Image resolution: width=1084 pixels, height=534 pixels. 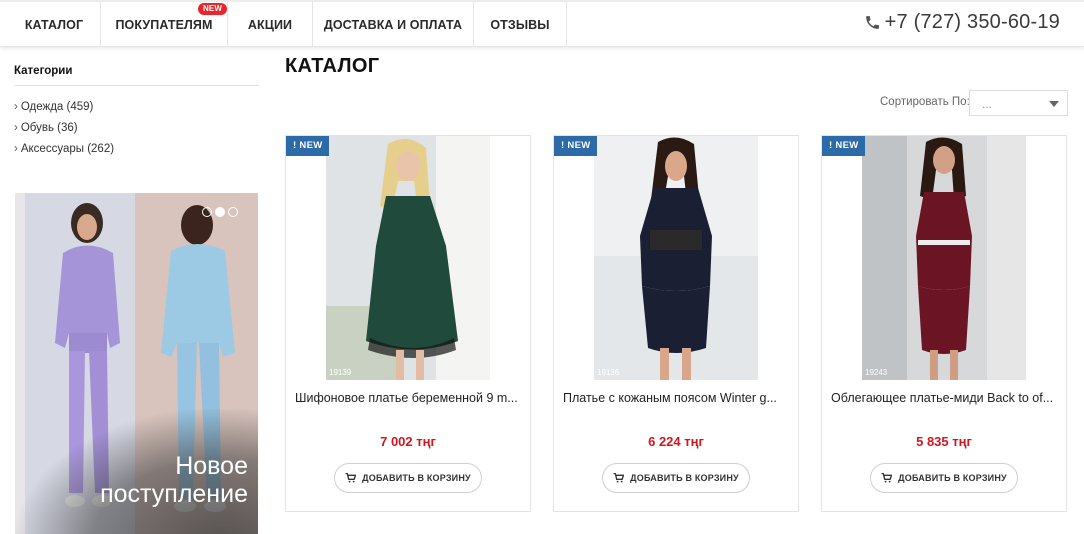 I want to click on category-item-accessories: › Аксессуары (262), so click(x=64, y=151).